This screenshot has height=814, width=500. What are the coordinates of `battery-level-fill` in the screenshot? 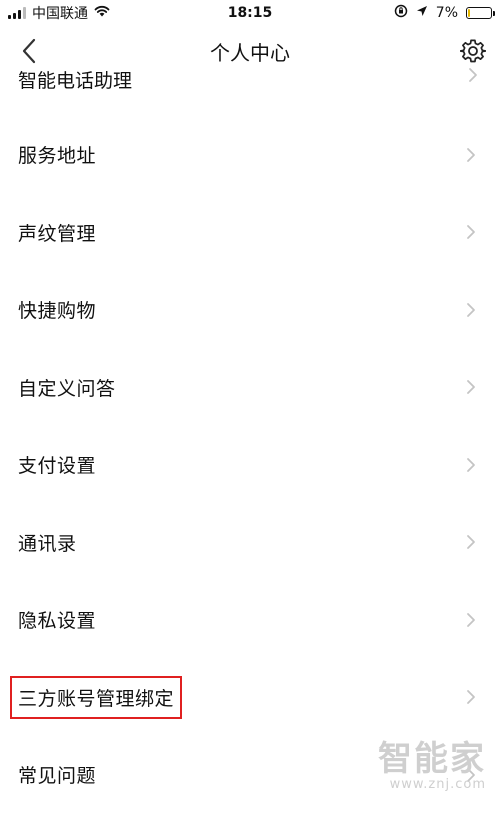 It's located at (469, 13).